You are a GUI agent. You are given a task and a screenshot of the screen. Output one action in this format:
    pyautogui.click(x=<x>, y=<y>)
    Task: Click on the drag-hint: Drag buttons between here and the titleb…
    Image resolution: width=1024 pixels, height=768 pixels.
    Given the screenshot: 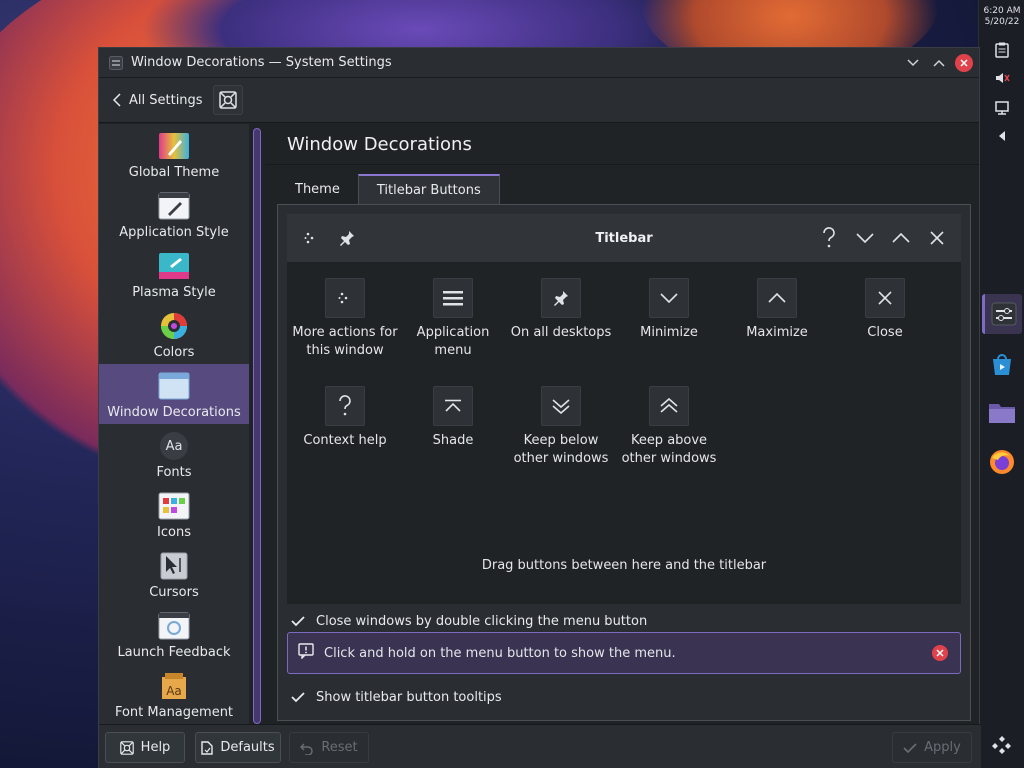 What is the action you would take?
    pyautogui.click(x=624, y=565)
    